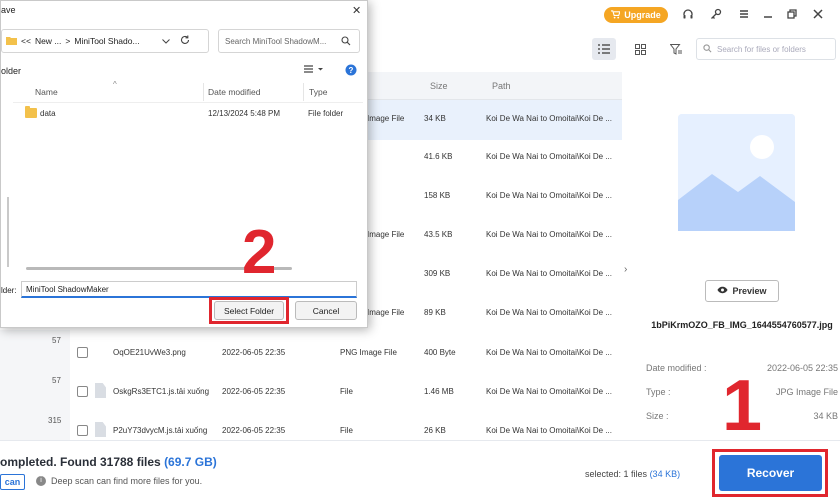  I want to click on upgrade-button: Upgrade, so click(636, 15).